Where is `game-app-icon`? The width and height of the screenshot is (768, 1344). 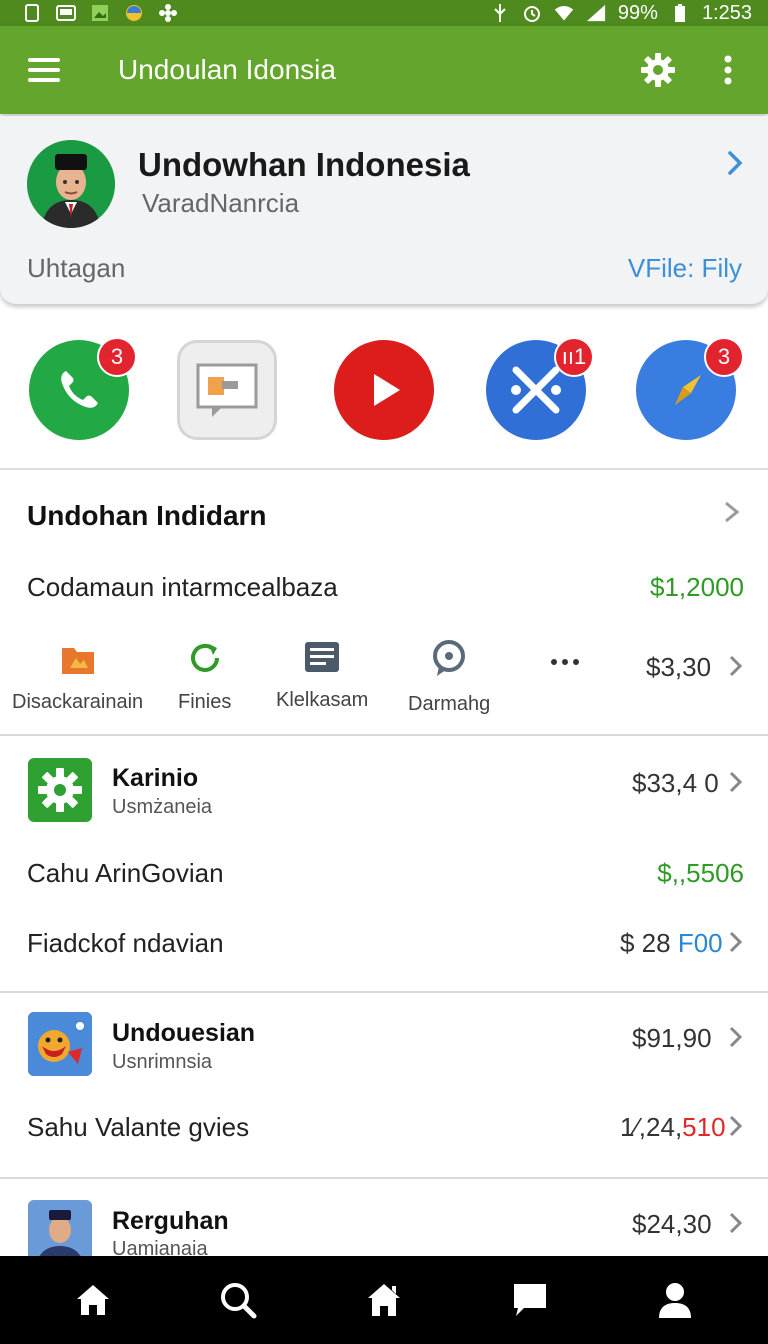 game-app-icon is located at coordinates (60, 1044).